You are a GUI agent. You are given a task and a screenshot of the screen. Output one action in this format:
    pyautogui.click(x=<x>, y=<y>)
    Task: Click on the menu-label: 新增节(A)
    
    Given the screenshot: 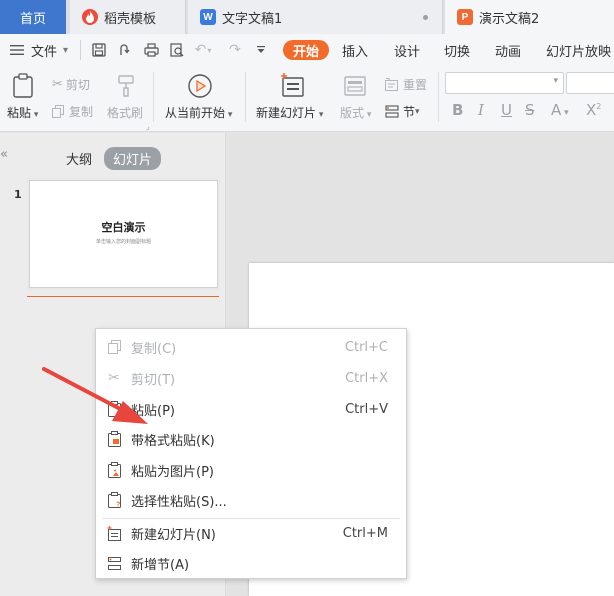 What is the action you would take?
    pyautogui.click(x=160, y=565)
    